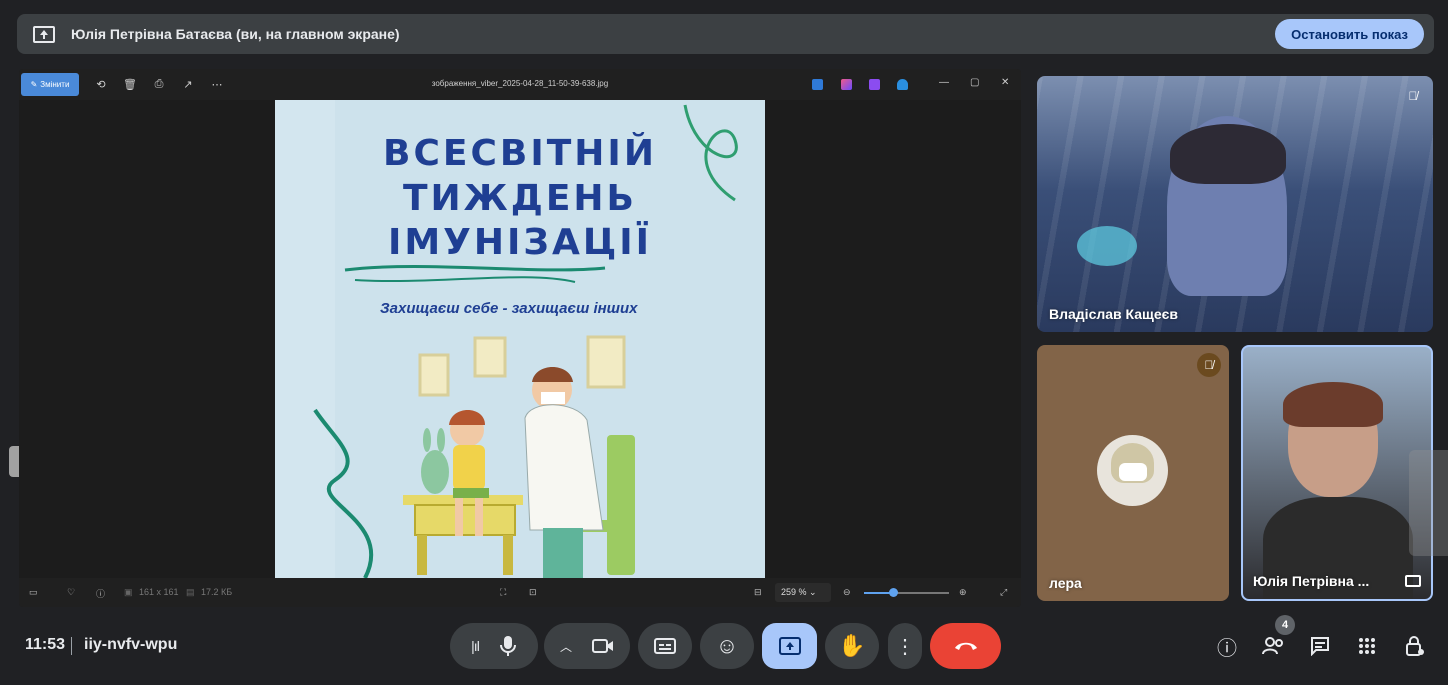 This screenshot has width=1448, height=685. I want to click on participant-tile: 🎙̸ лера, so click(1133, 473).